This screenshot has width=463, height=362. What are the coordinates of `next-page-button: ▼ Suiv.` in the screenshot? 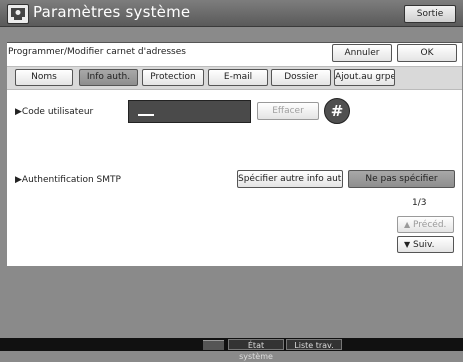 It's located at (425, 244).